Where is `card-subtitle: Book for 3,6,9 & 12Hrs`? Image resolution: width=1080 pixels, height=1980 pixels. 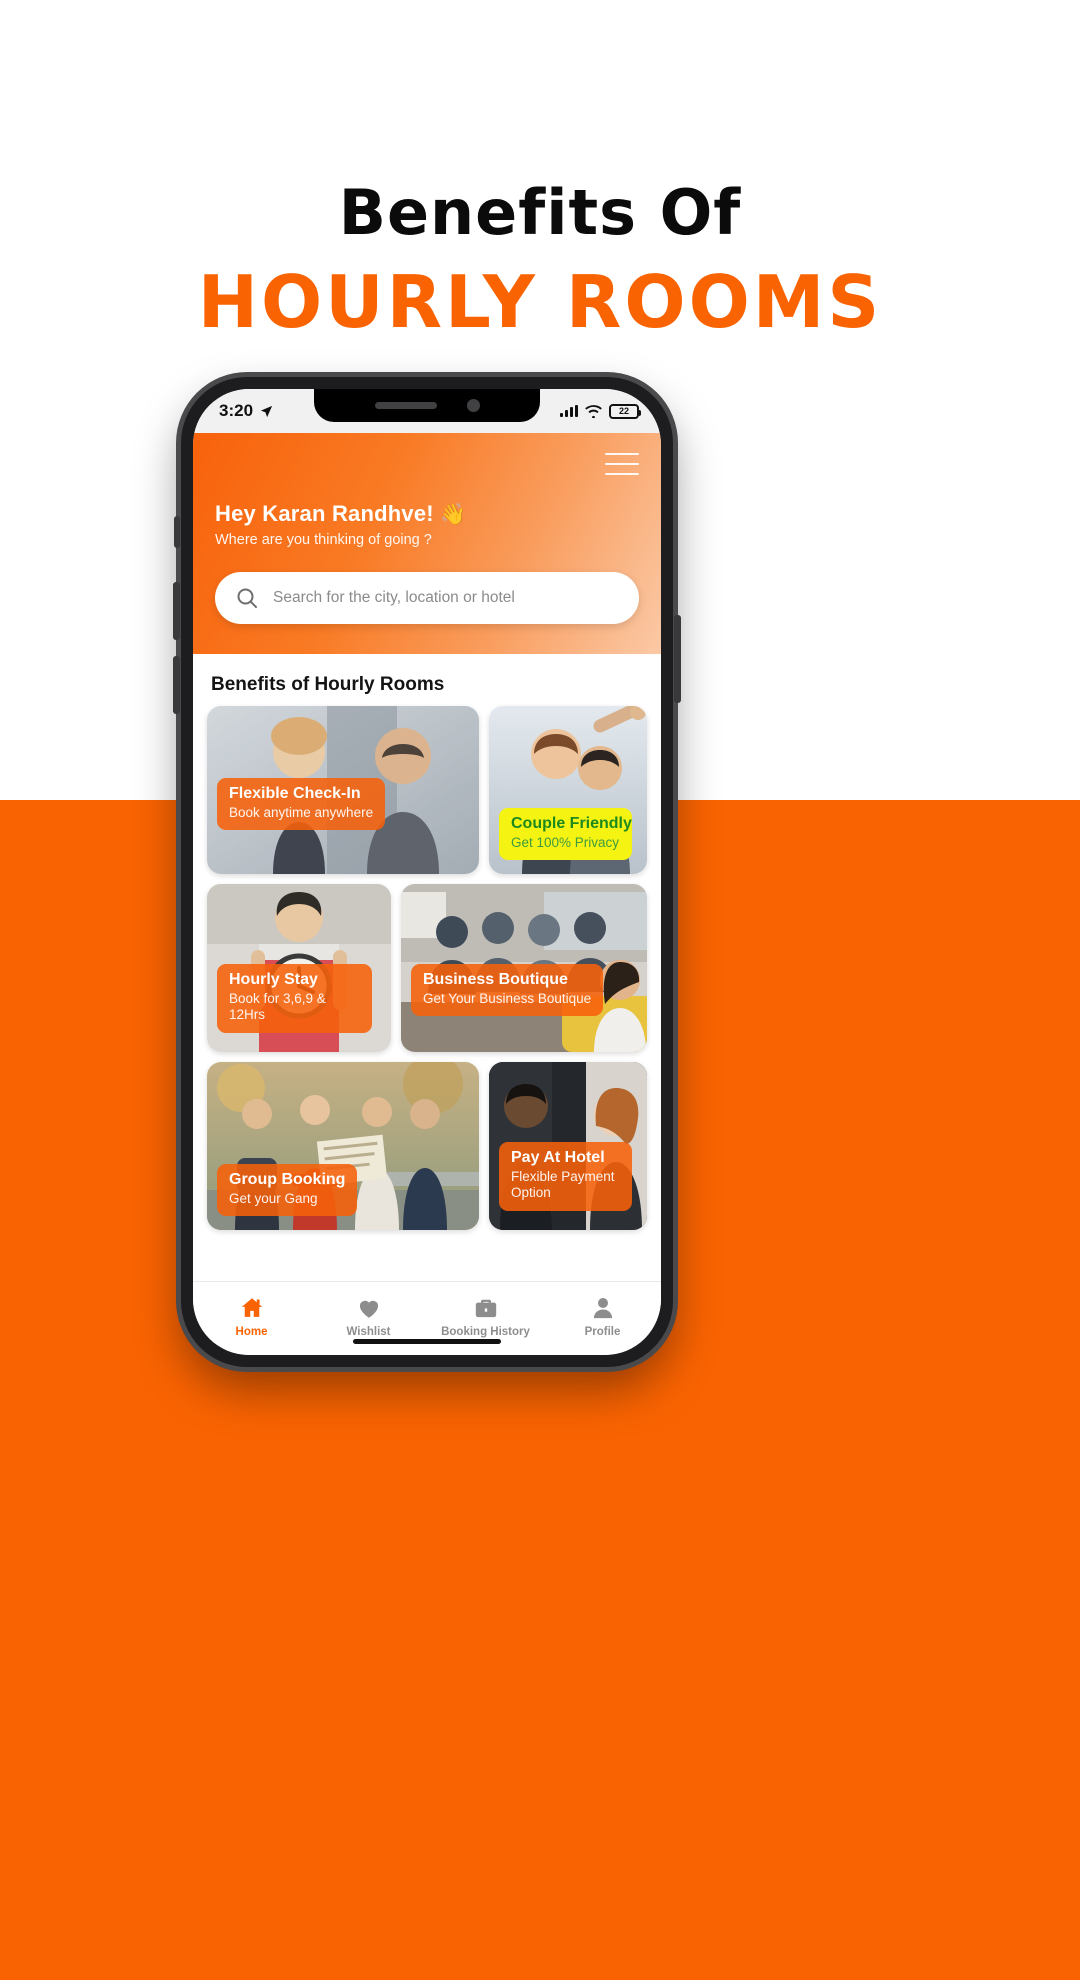
card-subtitle: Book for 3,6,9 & 12Hrs is located at coordinates (277, 1006).